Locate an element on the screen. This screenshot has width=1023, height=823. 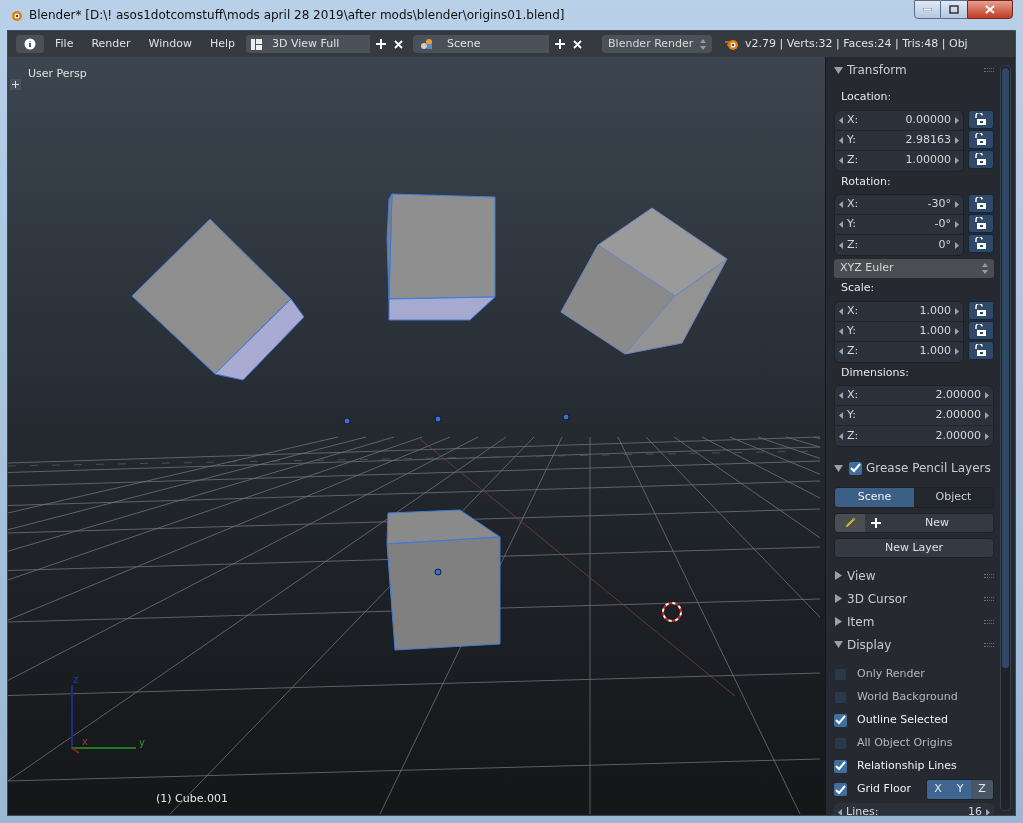
field-value: 16 is located at coordinates (975, 809).